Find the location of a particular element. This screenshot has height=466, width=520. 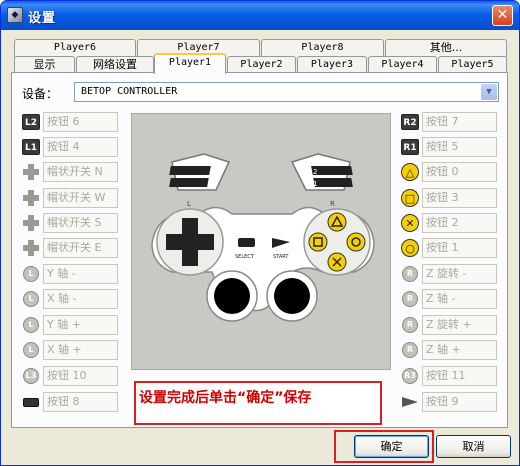

mapping-field-L3: 按钮 10 is located at coordinates (80, 376).